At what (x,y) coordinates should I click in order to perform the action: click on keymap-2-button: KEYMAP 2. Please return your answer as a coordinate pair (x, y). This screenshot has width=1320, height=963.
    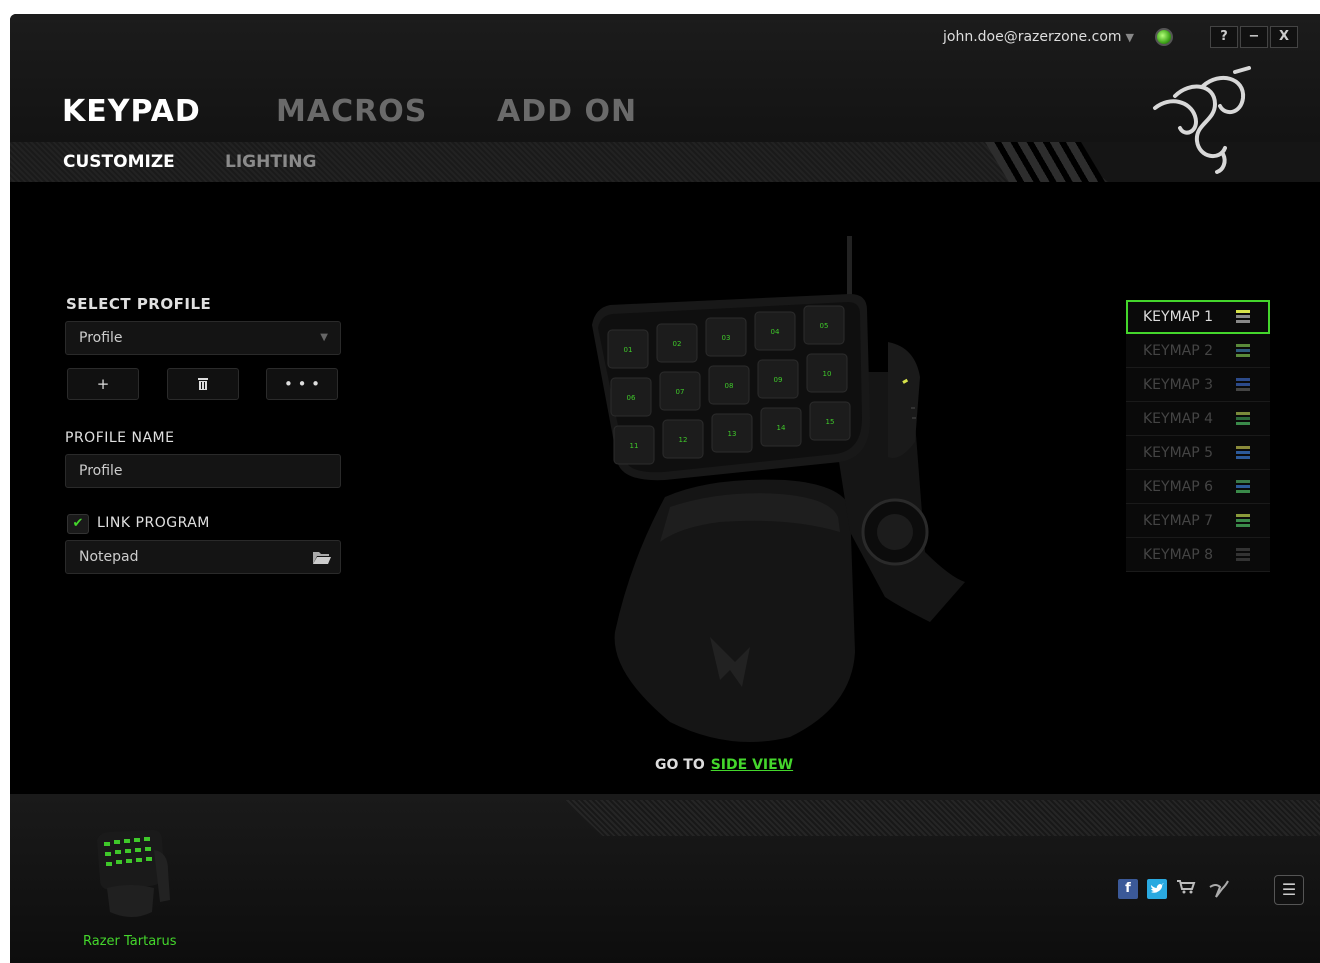
    Looking at the image, I should click on (1198, 351).